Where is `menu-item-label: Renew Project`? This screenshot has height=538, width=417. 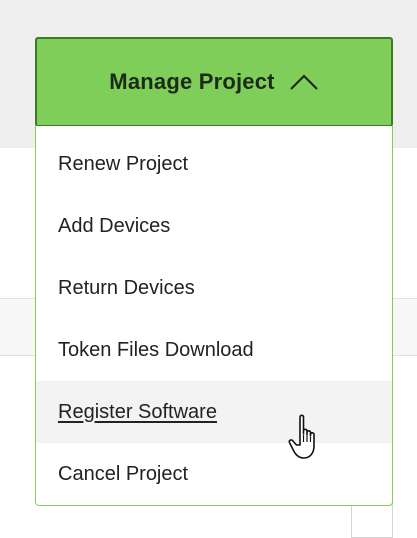
menu-item-label: Renew Project is located at coordinates (123, 163).